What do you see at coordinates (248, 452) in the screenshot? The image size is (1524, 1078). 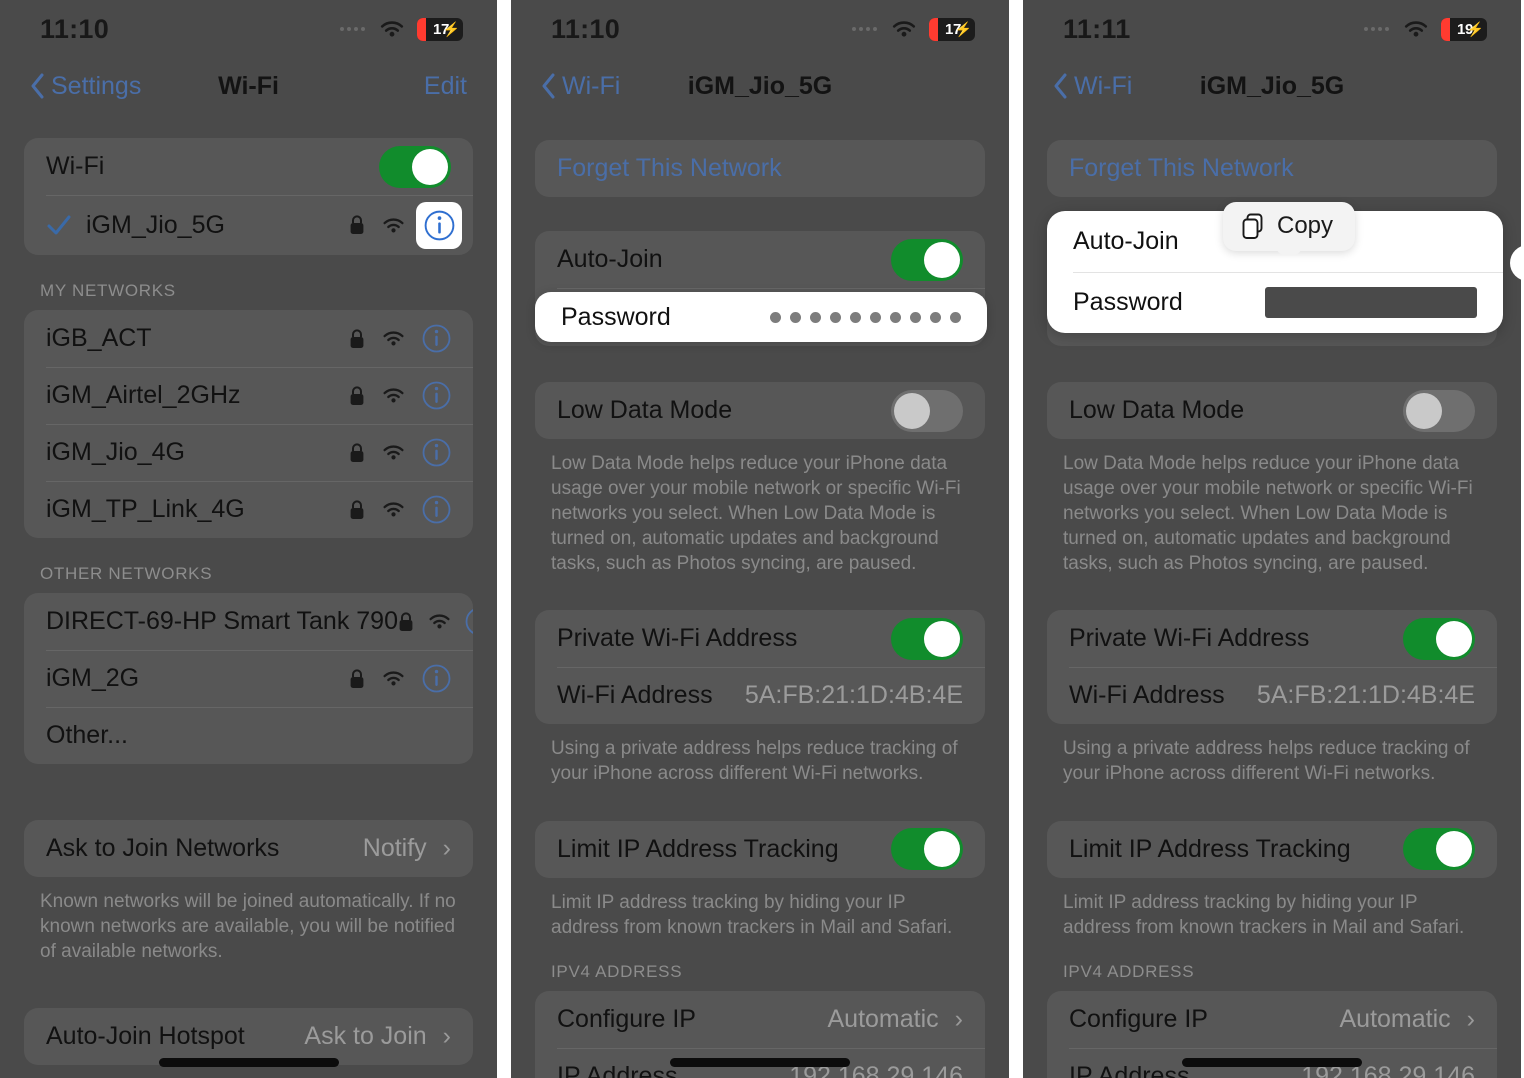 I see `list-item: iGM_Jio_4G` at bounding box center [248, 452].